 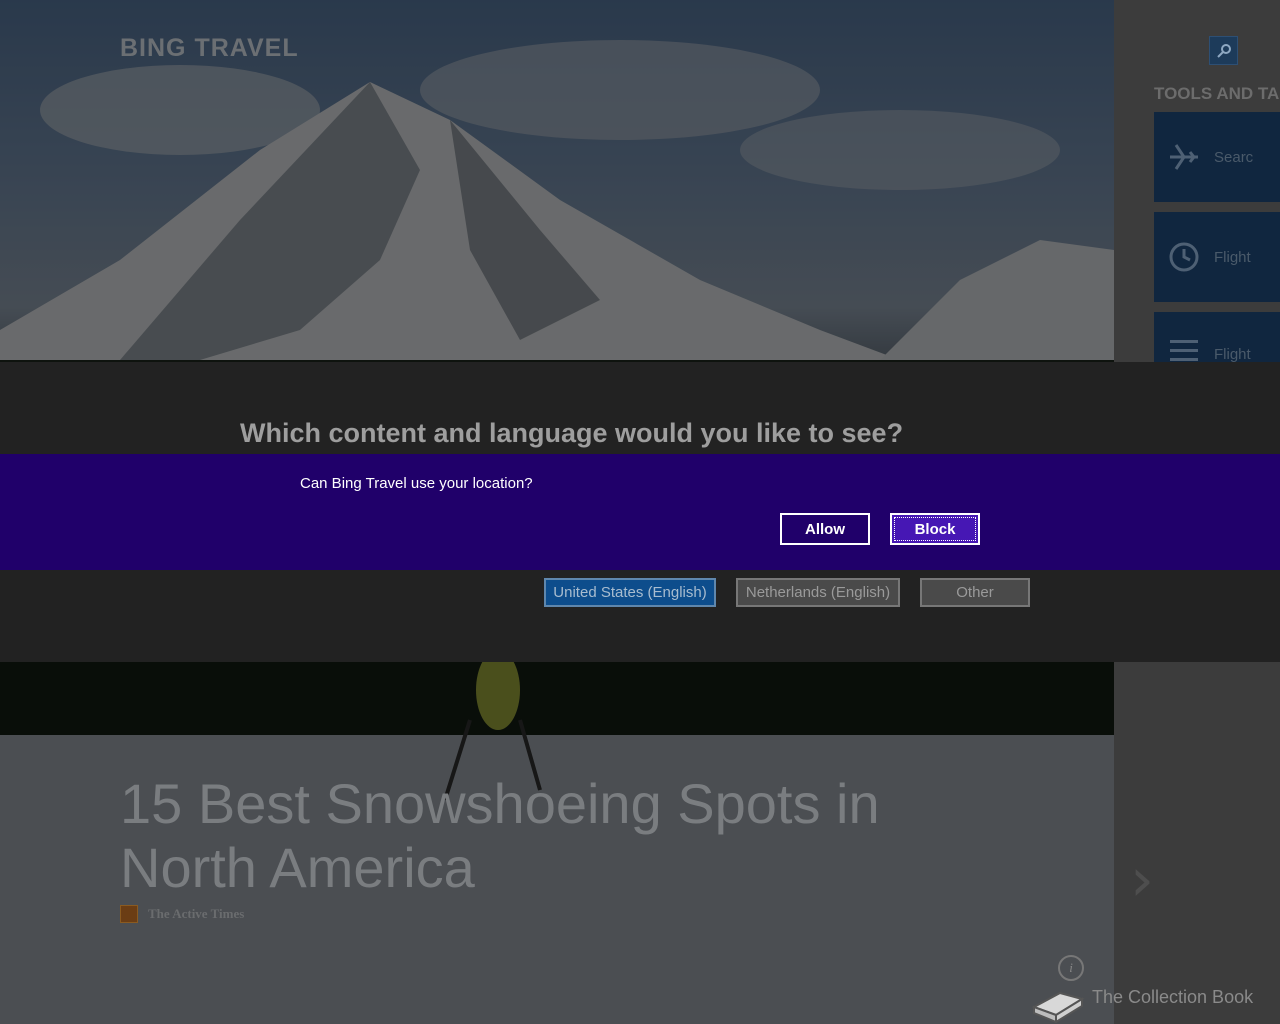 I want to click on tile-search-flights: Searc, so click(x=1217, y=157).